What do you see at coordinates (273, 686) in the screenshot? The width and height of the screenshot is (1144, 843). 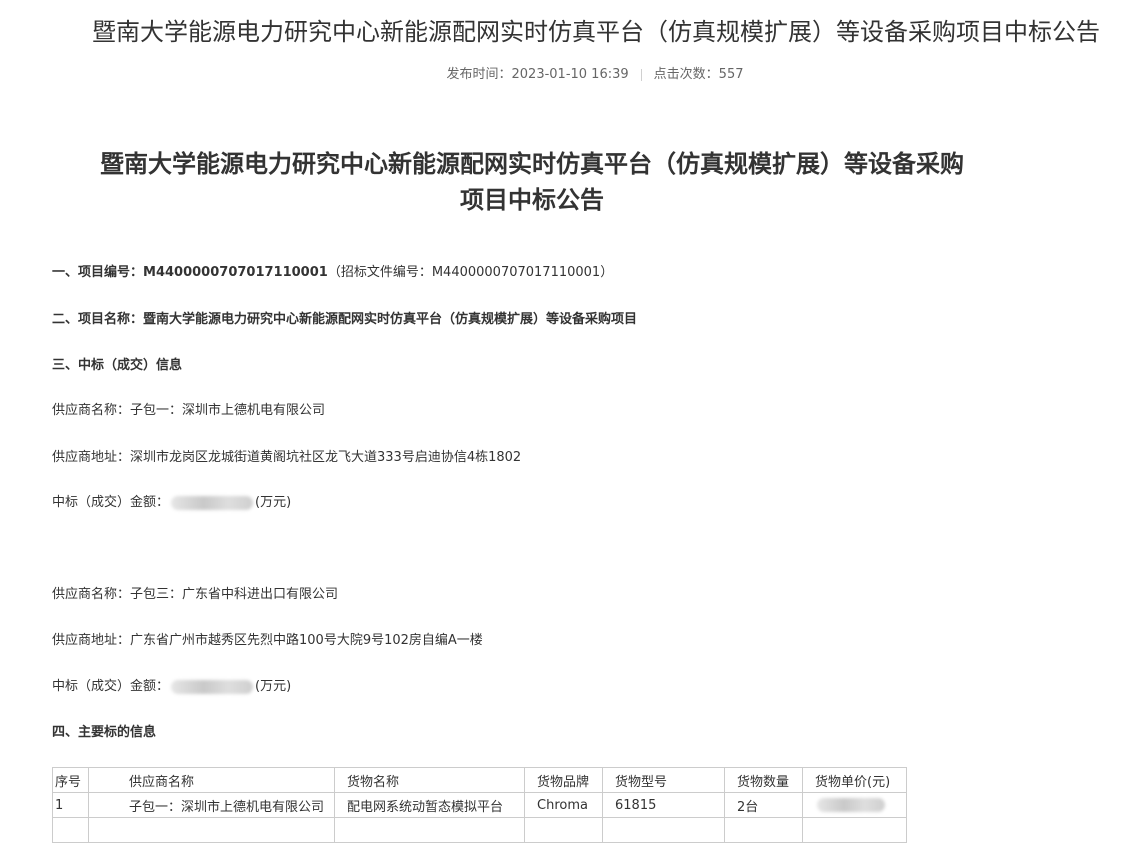 I see `supplier2-amount-unit: (万元)` at bounding box center [273, 686].